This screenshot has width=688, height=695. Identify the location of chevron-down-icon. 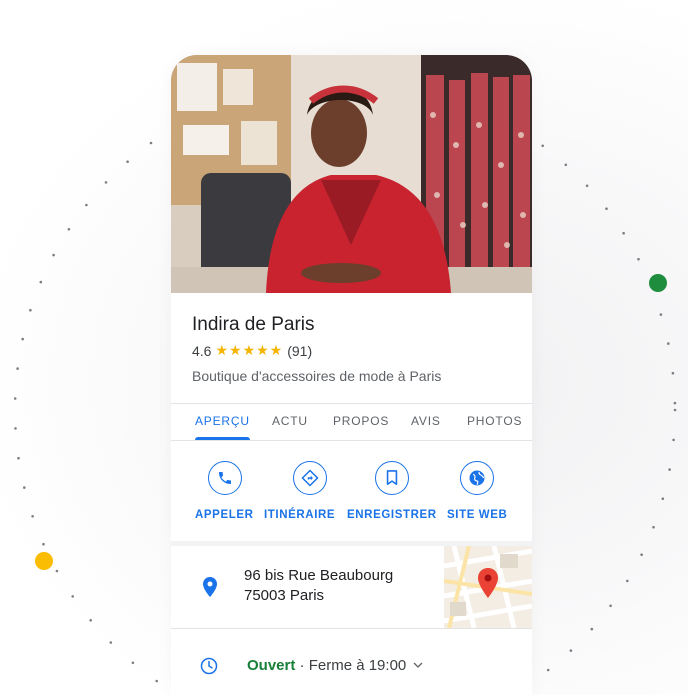
(418, 665).